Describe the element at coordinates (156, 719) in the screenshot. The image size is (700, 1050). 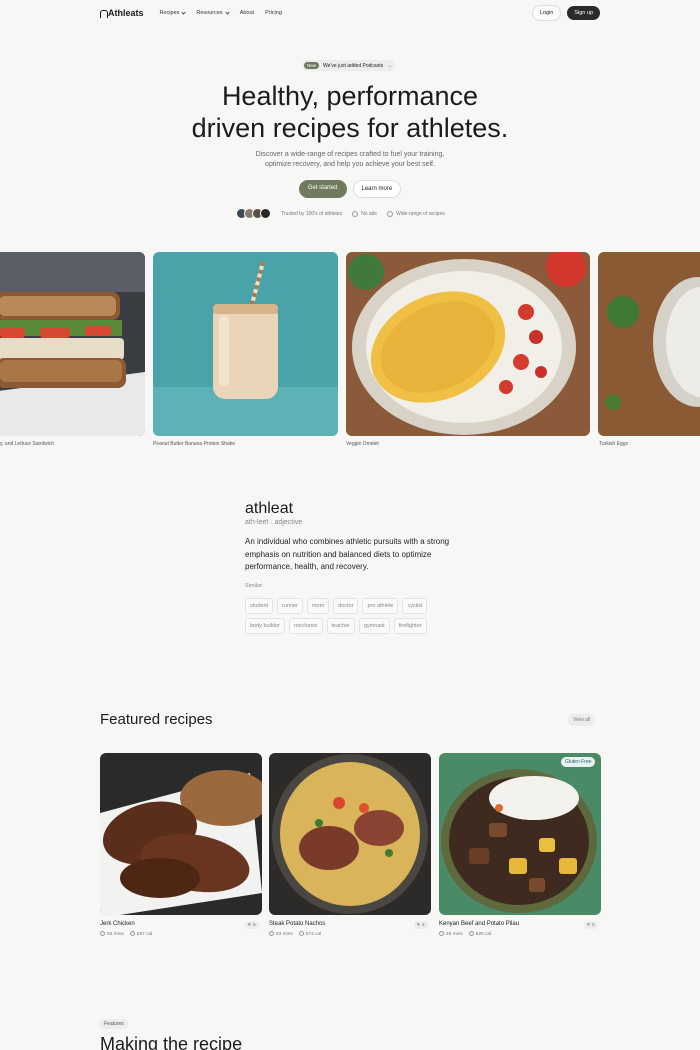
I see `featured-title: Featured recipes` at that location.